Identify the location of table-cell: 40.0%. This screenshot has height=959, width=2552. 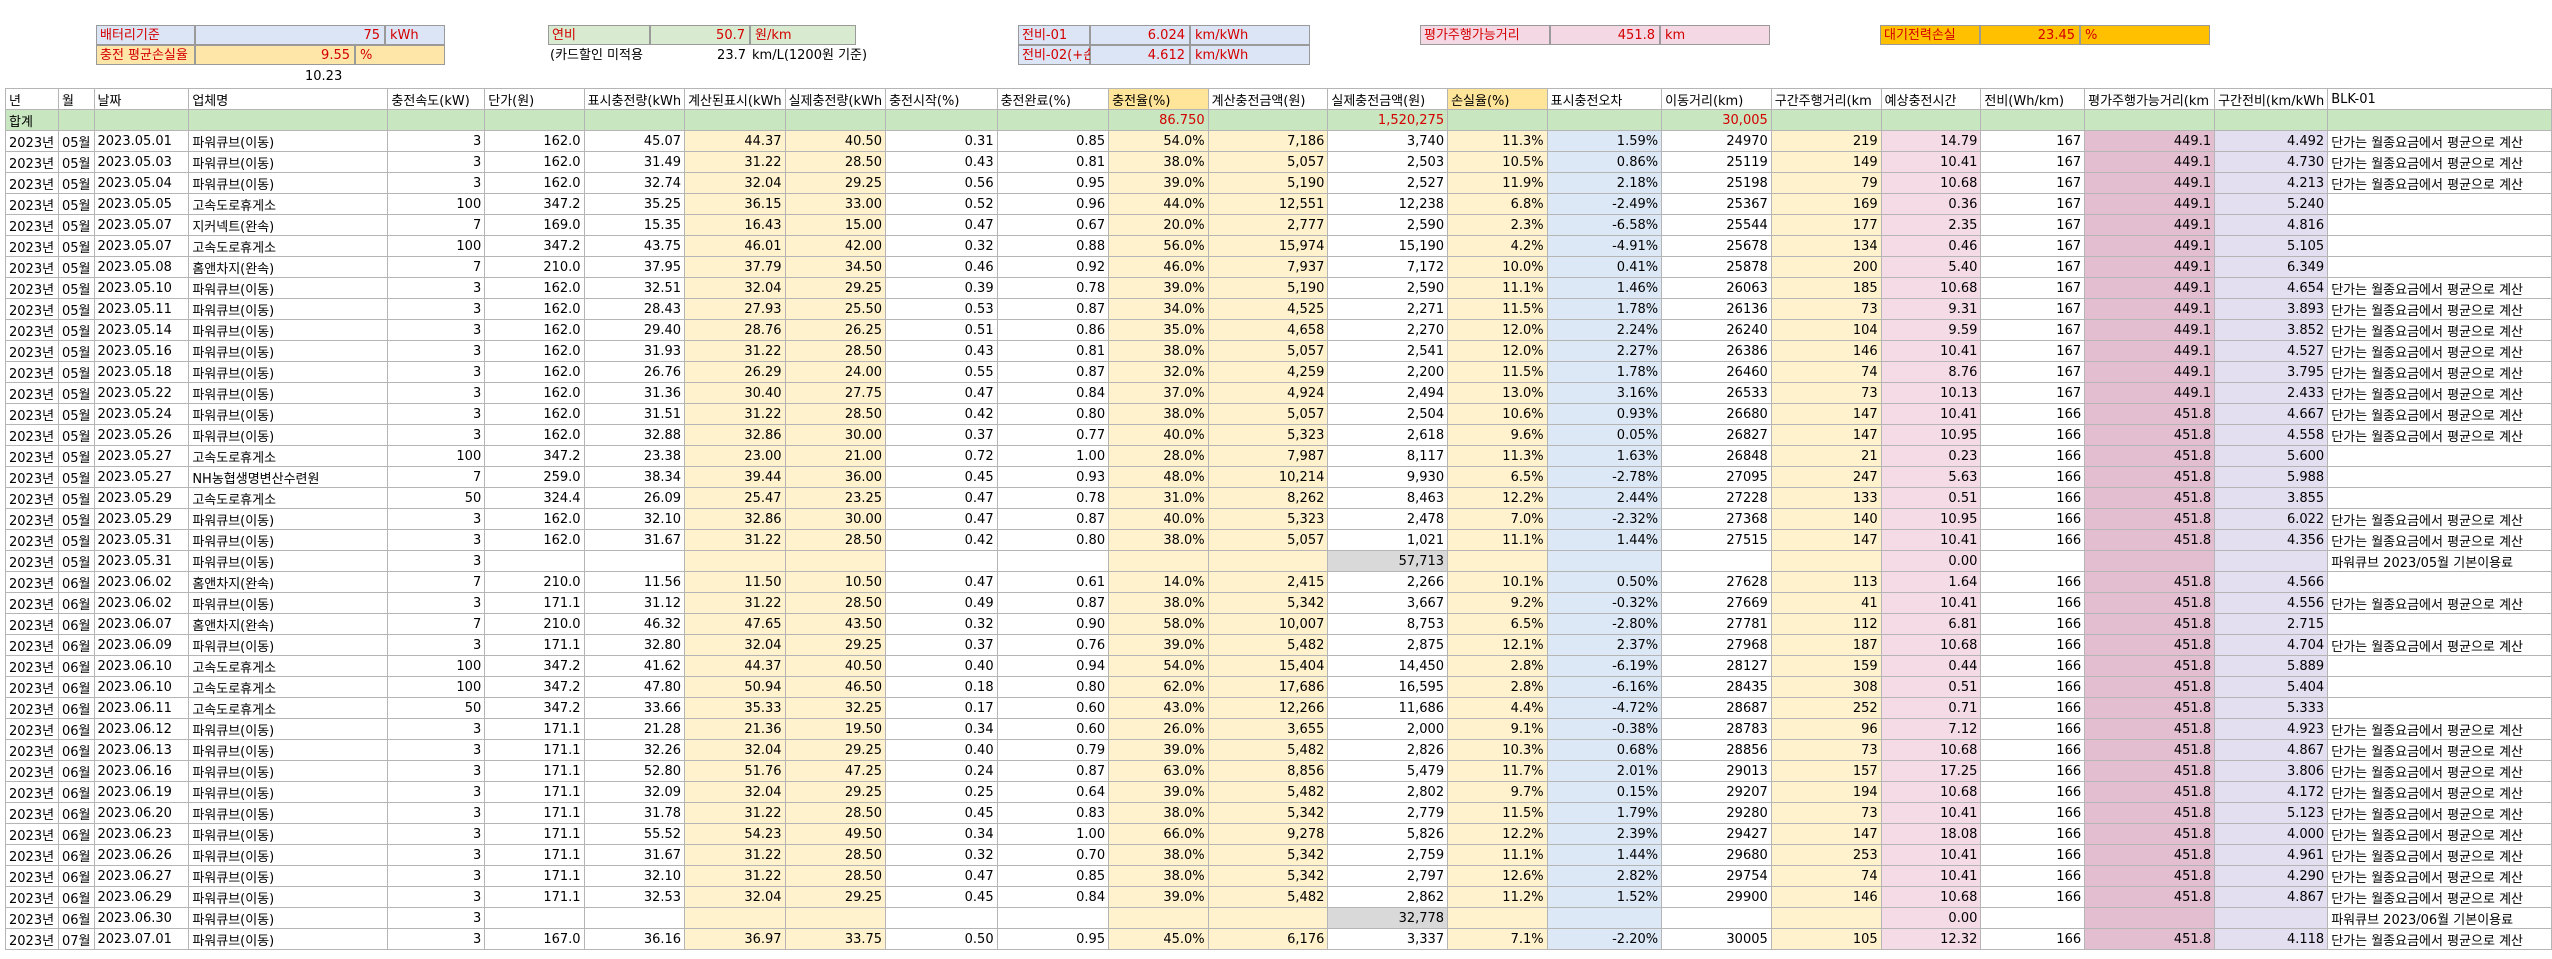
(1158, 435).